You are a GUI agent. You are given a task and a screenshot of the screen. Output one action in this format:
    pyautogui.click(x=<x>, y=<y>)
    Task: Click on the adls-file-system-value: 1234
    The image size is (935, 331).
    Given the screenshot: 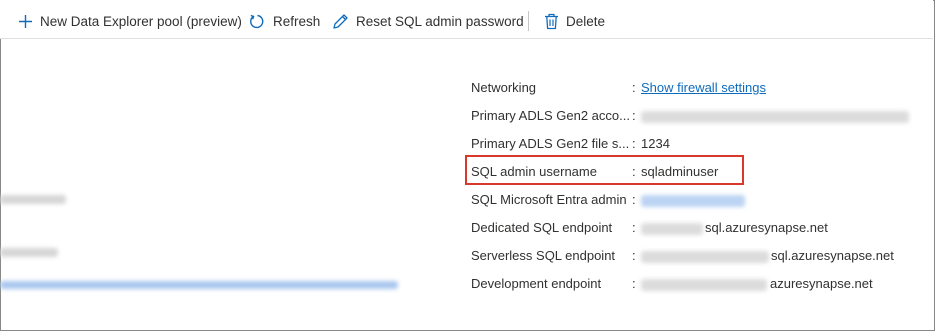 What is the action you would take?
    pyautogui.click(x=655, y=143)
    